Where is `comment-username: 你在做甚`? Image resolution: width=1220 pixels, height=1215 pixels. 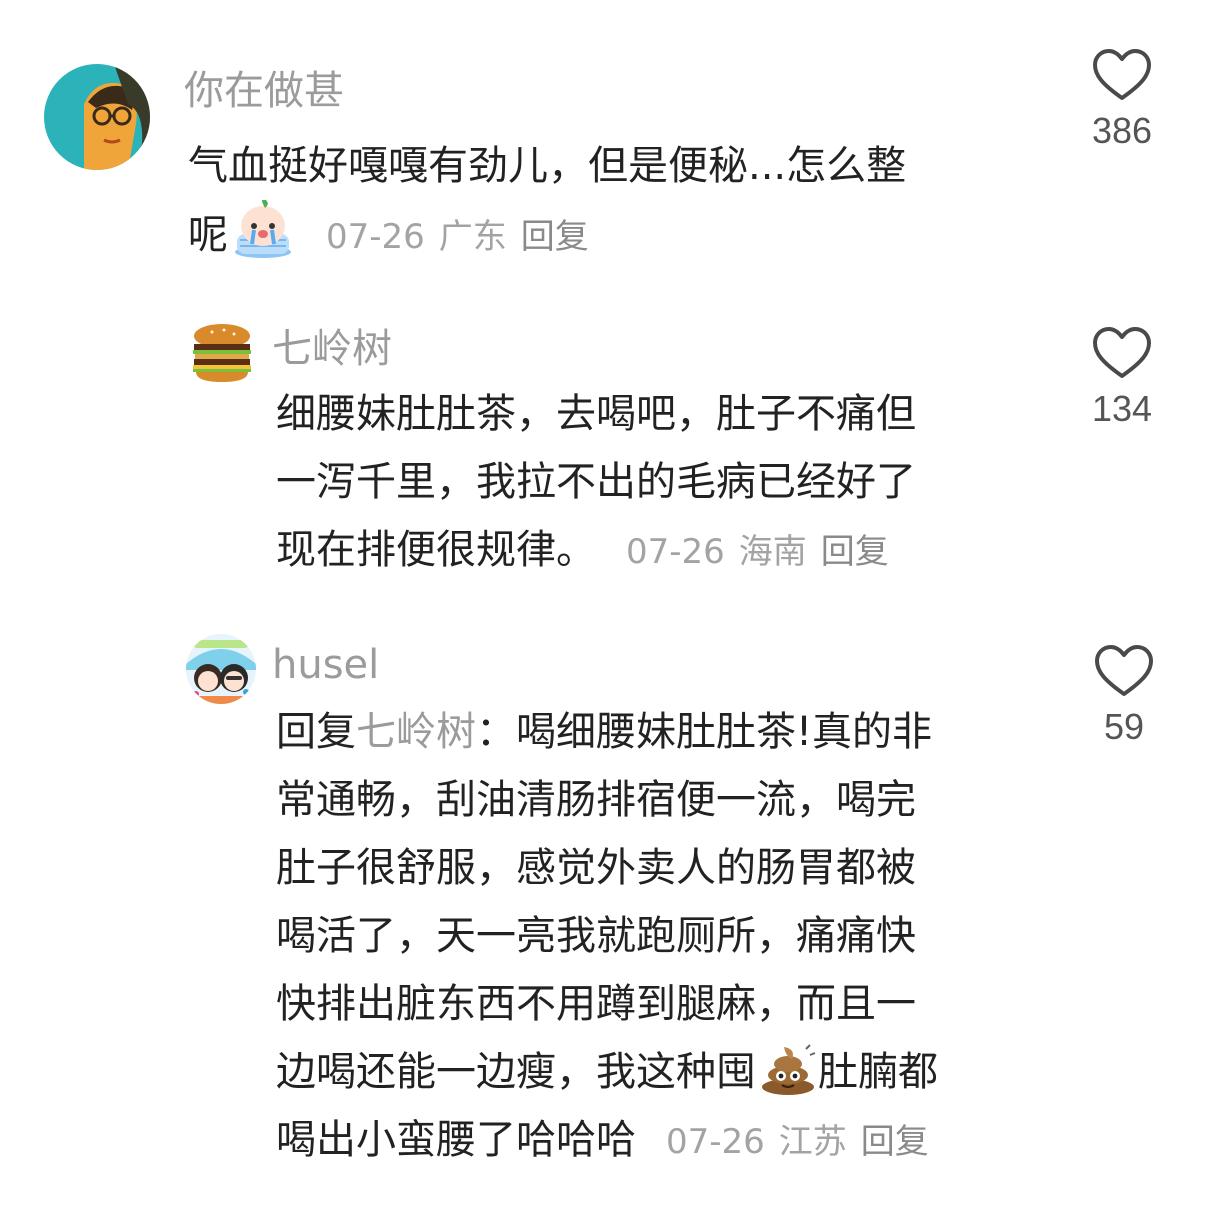 comment-username: 你在做甚 is located at coordinates (264, 91).